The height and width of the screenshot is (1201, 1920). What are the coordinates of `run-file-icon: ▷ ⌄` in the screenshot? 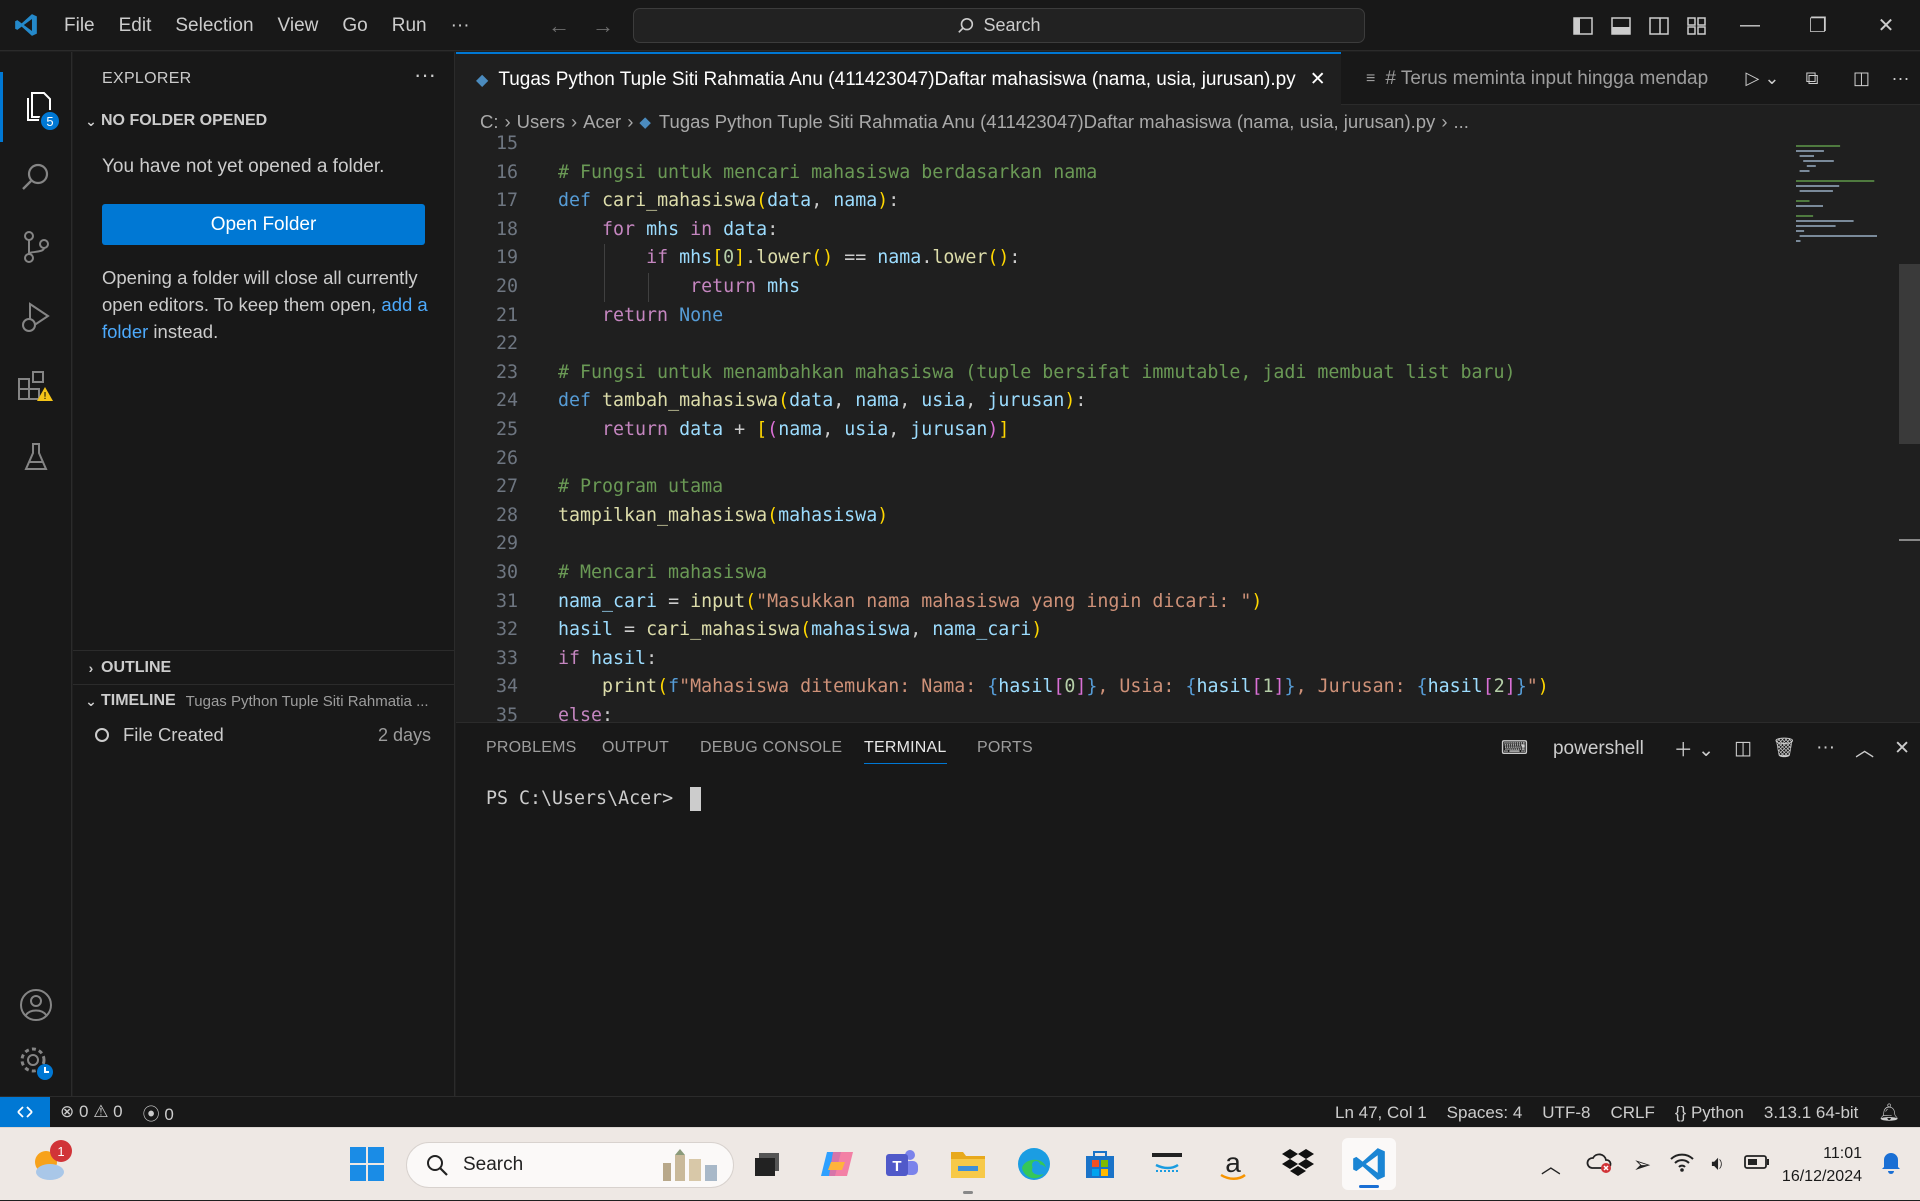 It's located at (1762, 78).